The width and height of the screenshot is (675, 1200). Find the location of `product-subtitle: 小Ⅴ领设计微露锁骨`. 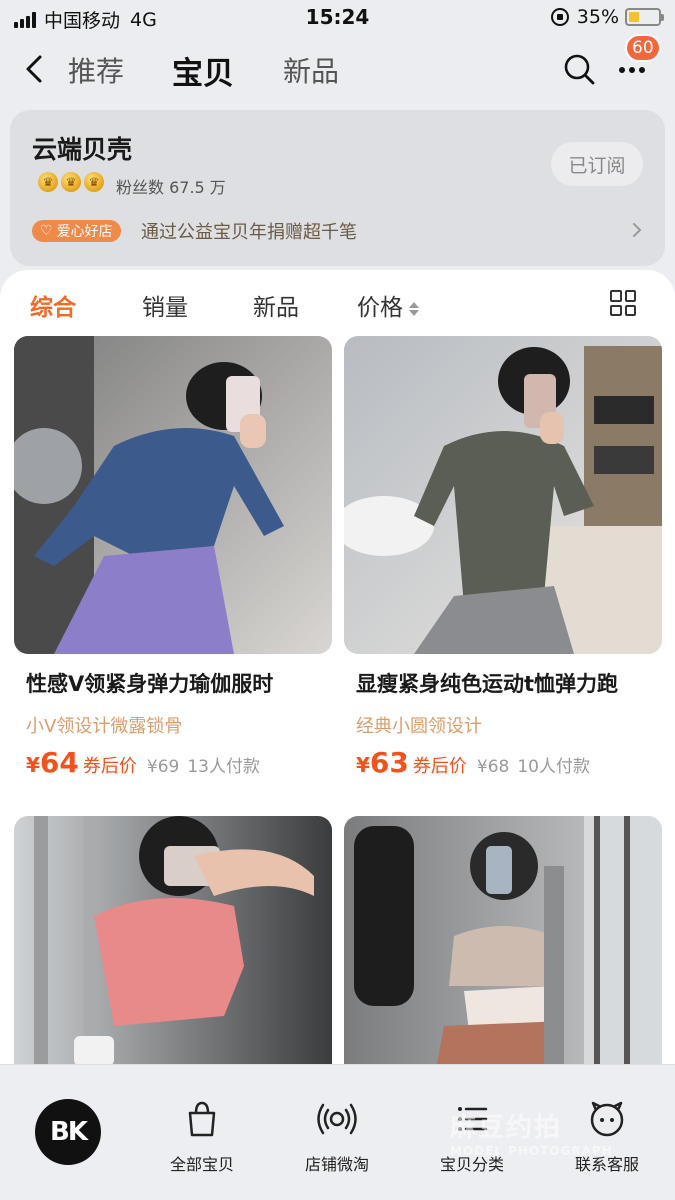

product-subtitle: 小Ⅴ领设计微露锁骨 is located at coordinates (104, 726).